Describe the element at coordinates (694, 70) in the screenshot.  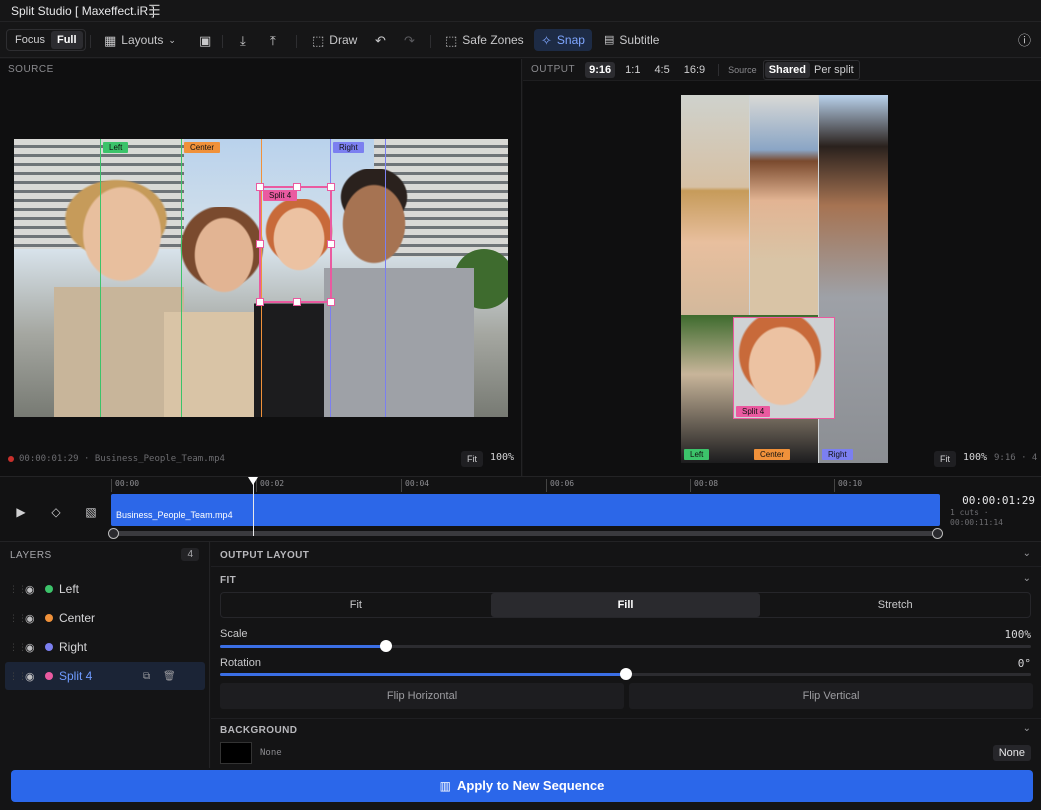
I see `ratio-16-9: 16:9` at that location.